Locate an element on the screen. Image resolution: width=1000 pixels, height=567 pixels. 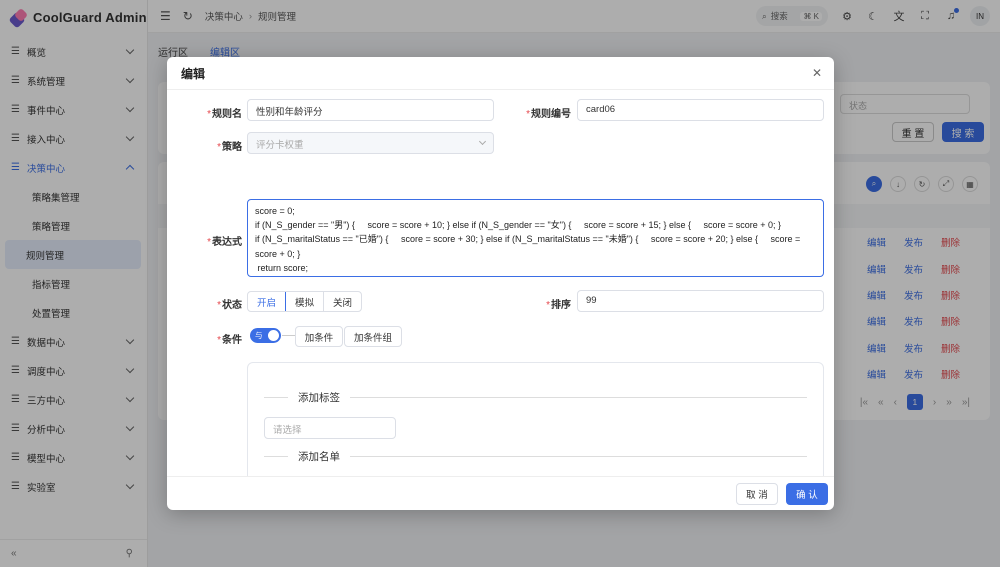
status-segmented: 开启 模拟 关闭 is located at coordinates (305, 301).